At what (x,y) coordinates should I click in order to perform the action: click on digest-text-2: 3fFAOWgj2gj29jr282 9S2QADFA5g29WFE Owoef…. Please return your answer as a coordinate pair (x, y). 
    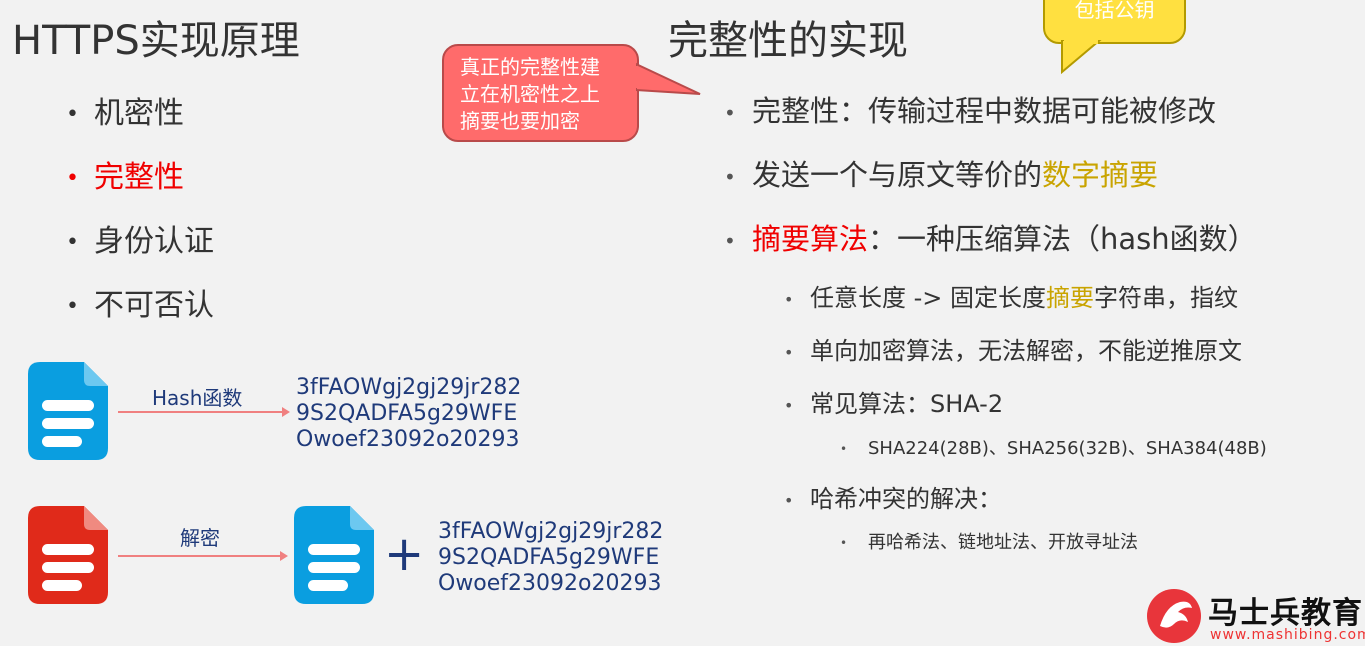
    Looking at the image, I should click on (551, 557).